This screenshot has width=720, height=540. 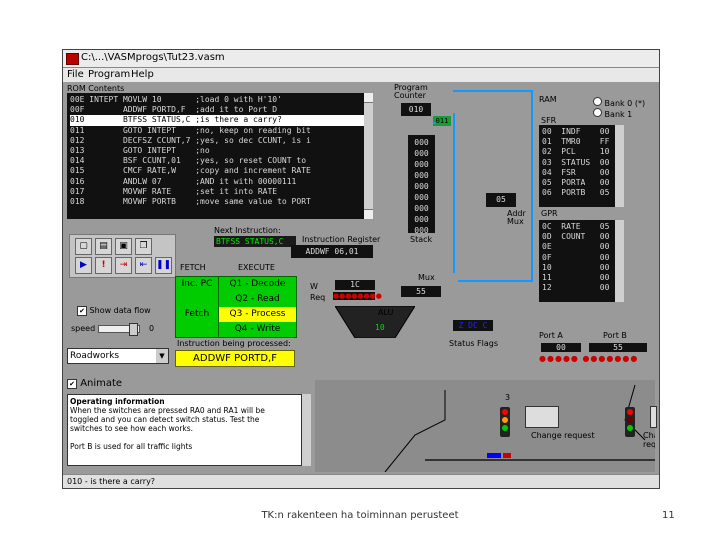 What do you see at coordinates (618, 347) in the screenshot?
I see `port-b-value: 55` at bounding box center [618, 347].